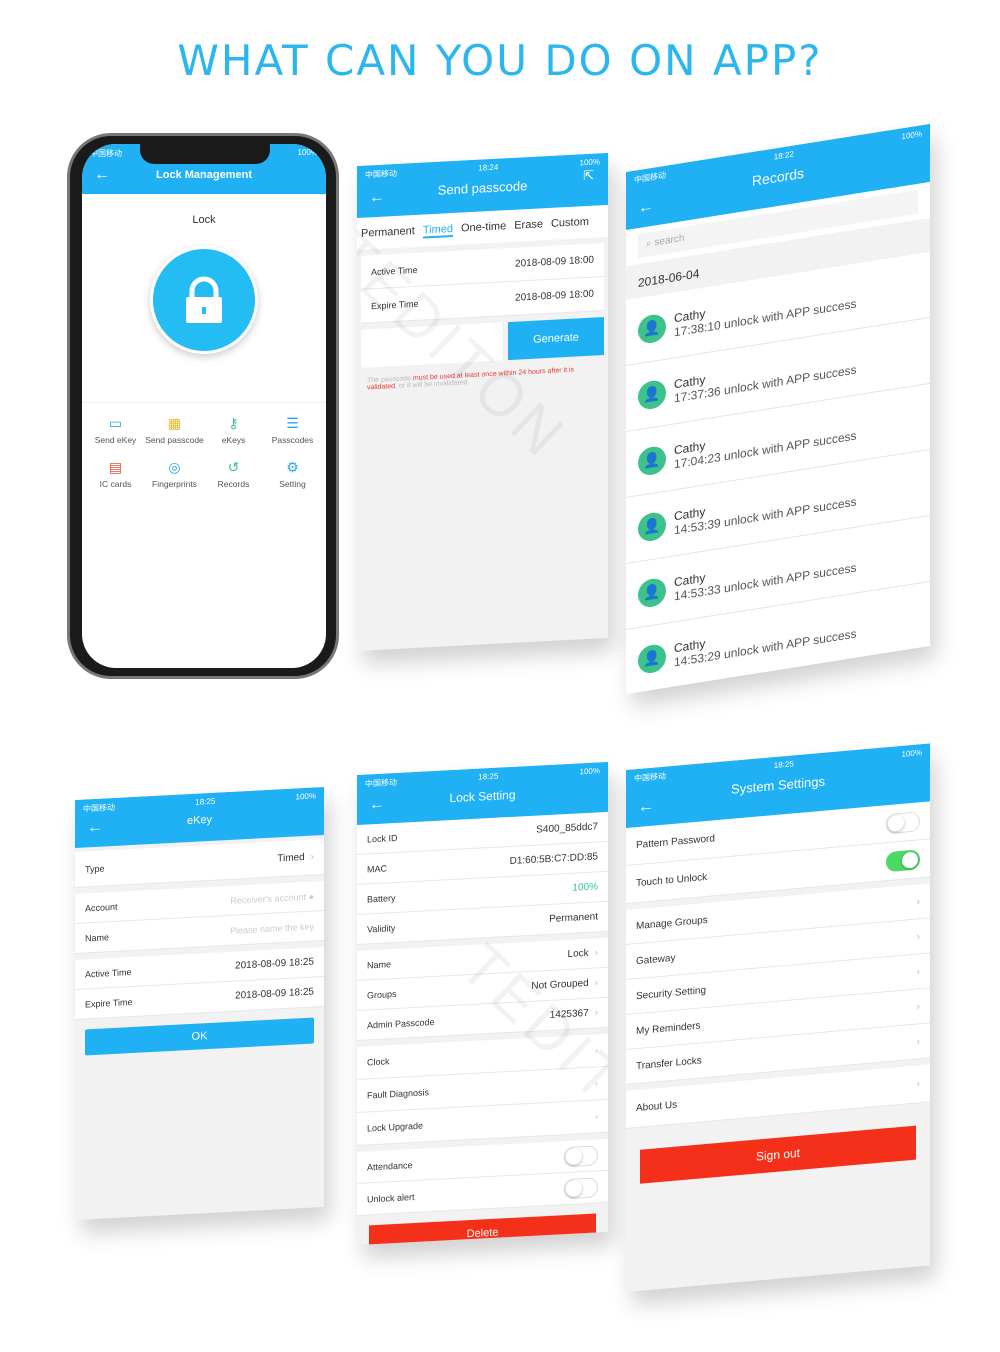  What do you see at coordinates (292, 467) in the screenshot?
I see `gear-icon: ⚙` at bounding box center [292, 467].